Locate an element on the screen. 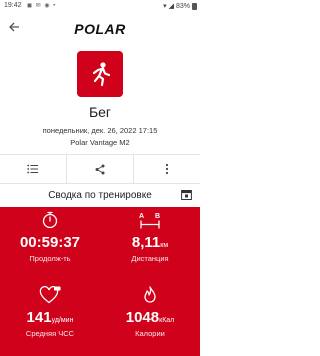 This screenshot has height=356, width=320. duration-value: 00:59:37 is located at coordinates (50, 242).